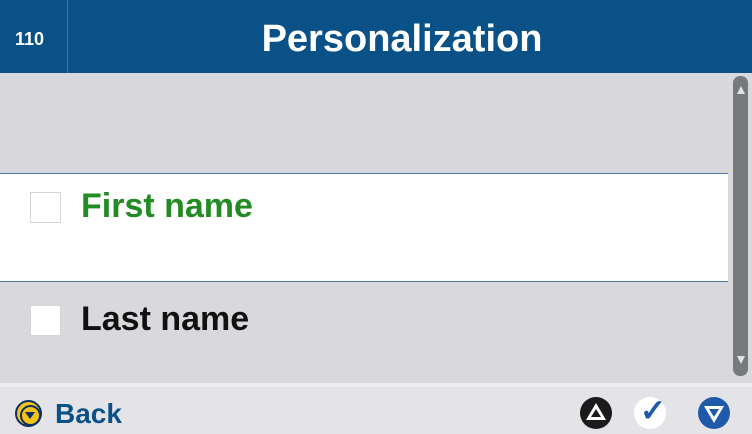  Describe the element at coordinates (28, 413) in the screenshot. I see `back-icon` at that location.